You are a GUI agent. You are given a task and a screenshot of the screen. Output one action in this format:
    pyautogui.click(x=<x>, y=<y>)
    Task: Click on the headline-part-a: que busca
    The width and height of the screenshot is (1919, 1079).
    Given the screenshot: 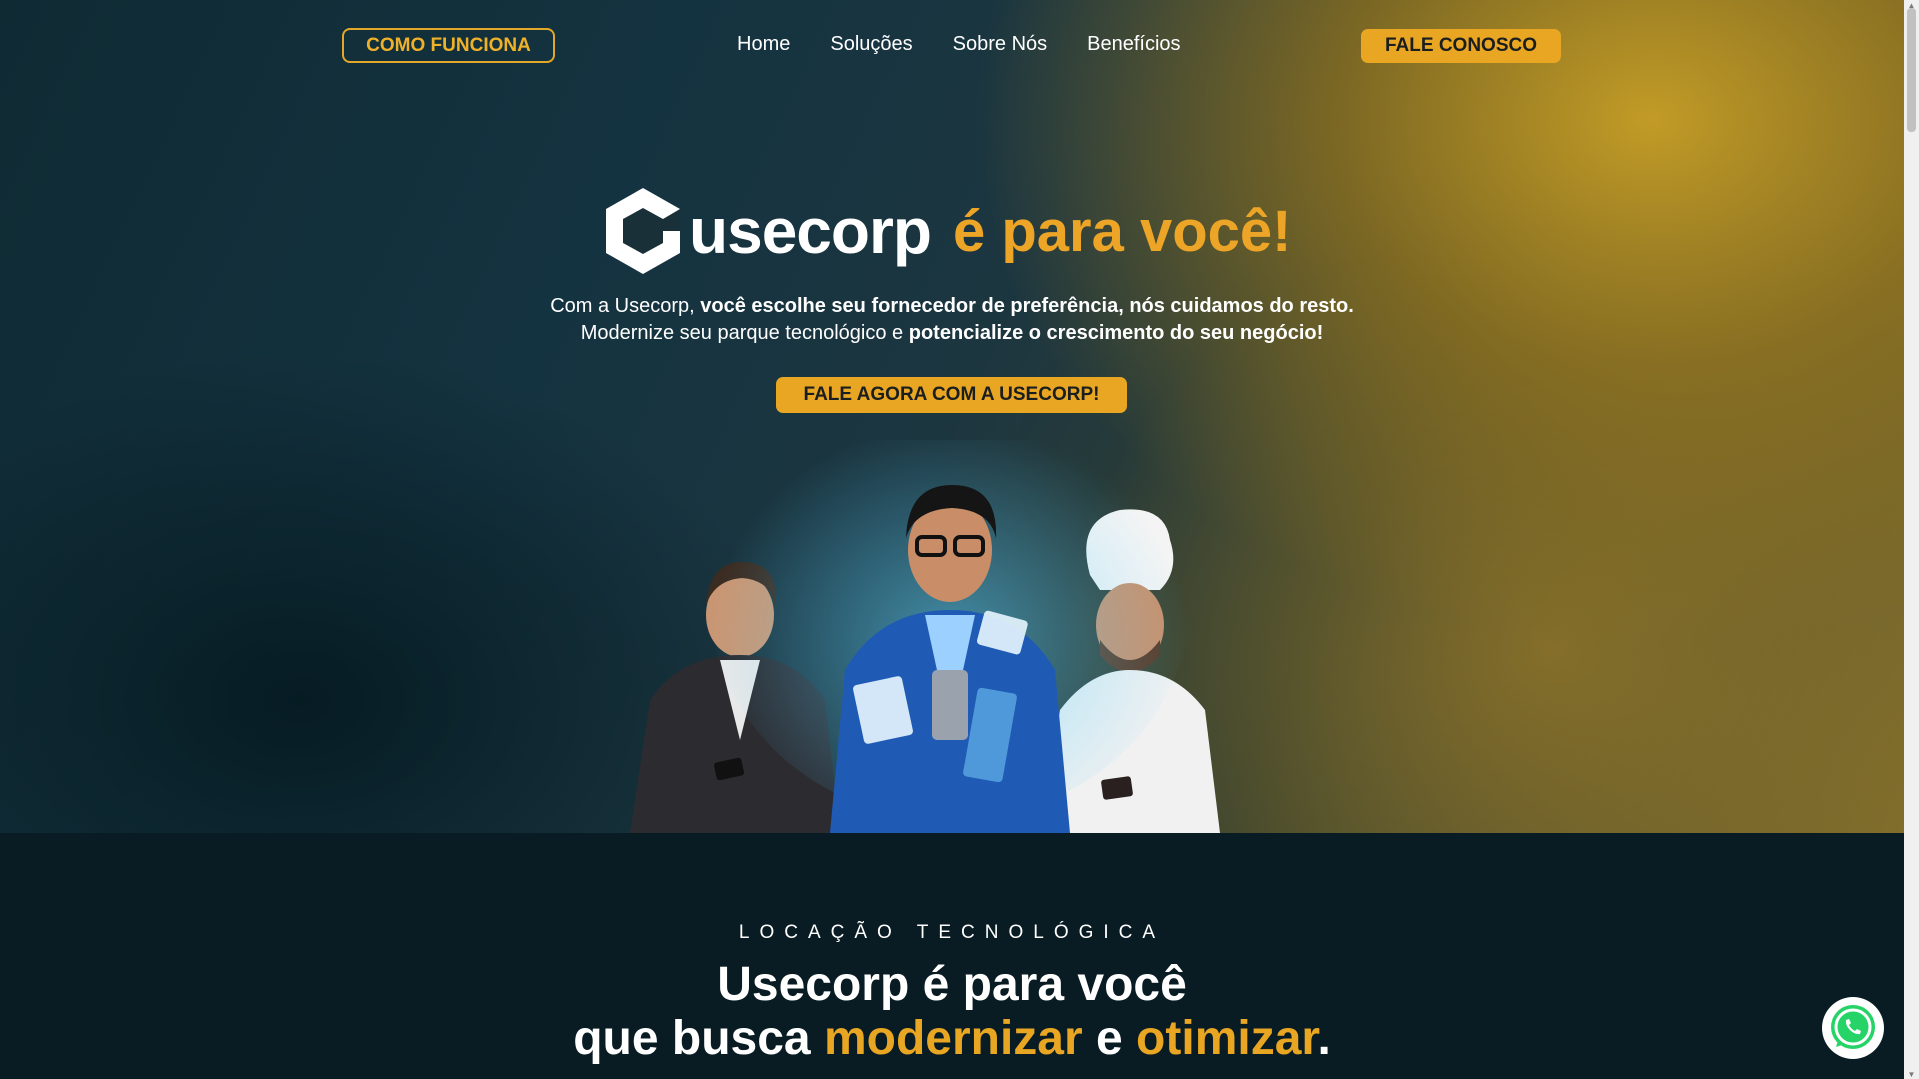 What is the action you would take?
    pyautogui.click(x=698, y=1038)
    